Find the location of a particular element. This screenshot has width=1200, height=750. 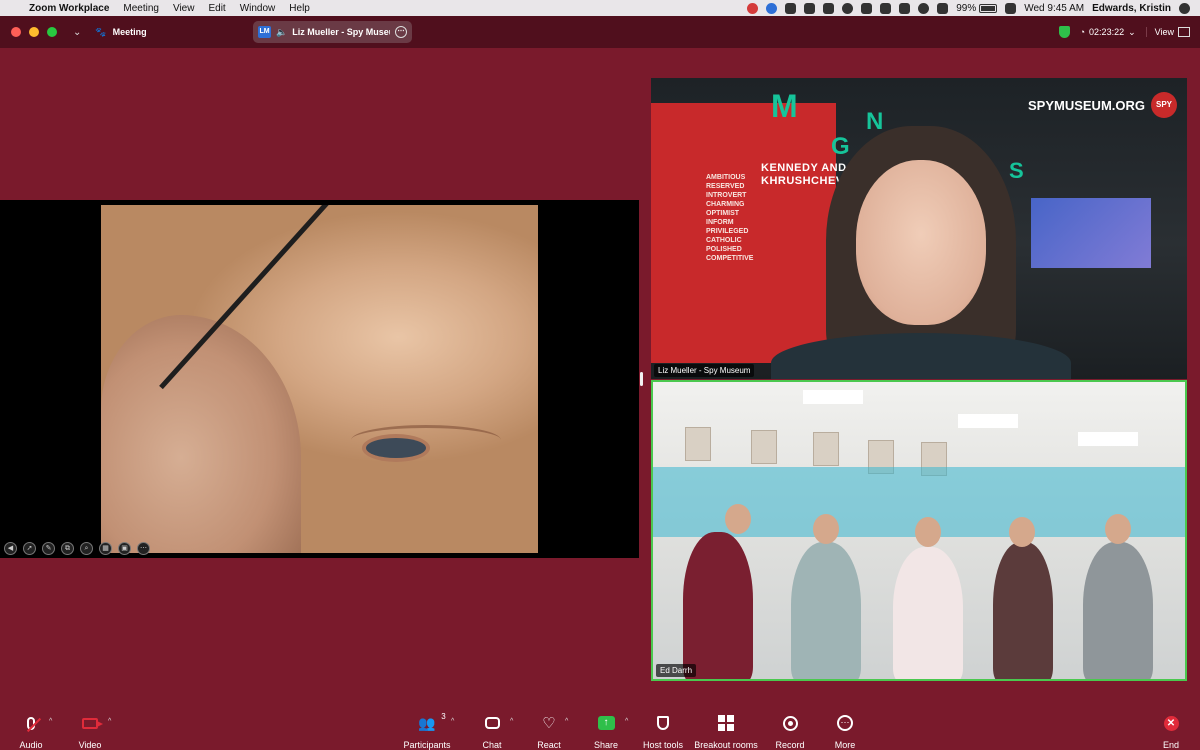

display-icon is located at coordinates (886, 8).